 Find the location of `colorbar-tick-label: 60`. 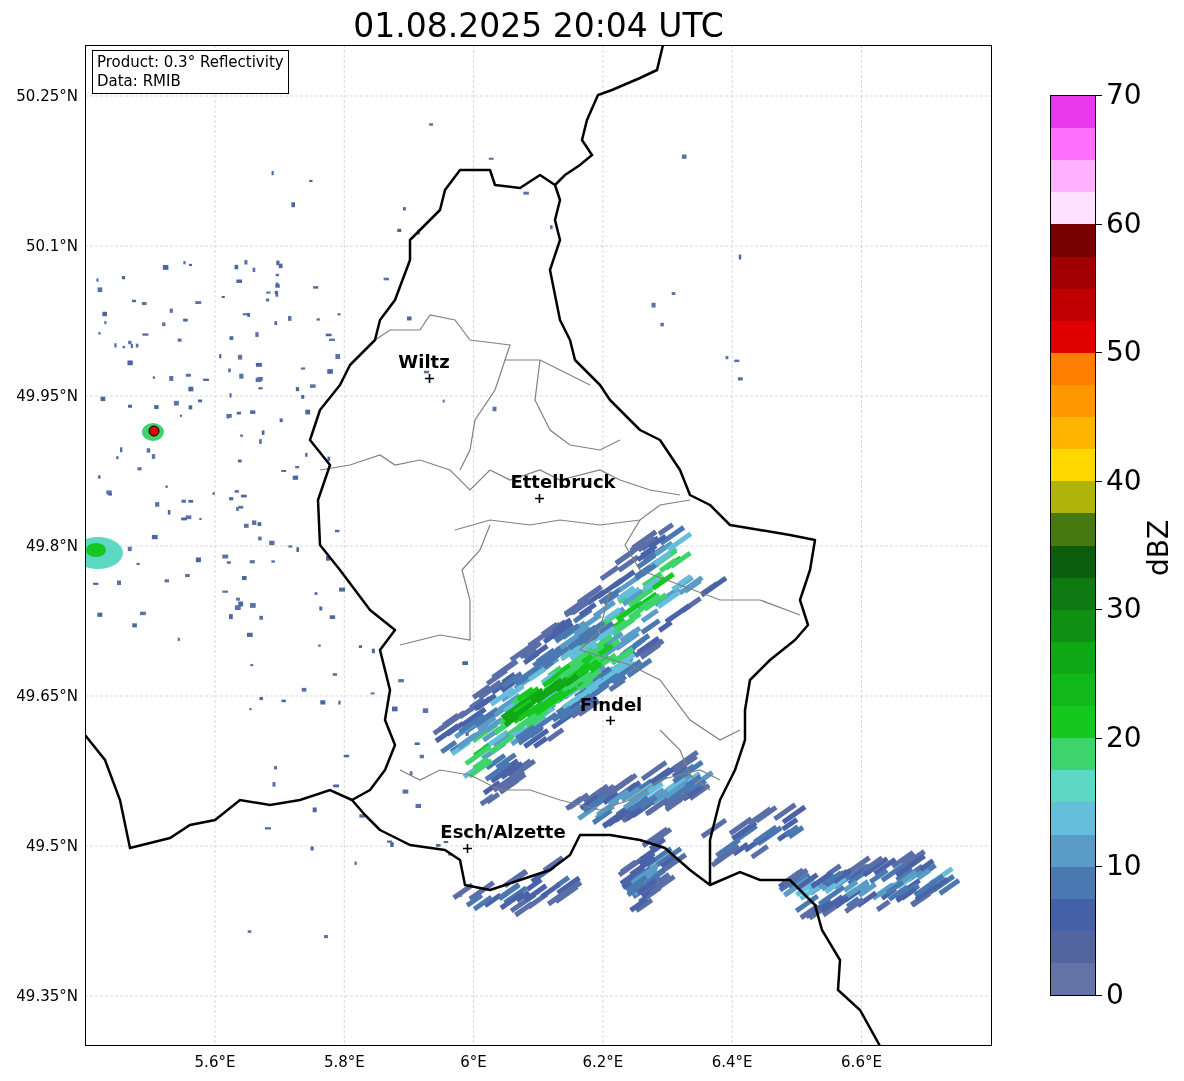

colorbar-tick-label: 60 is located at coordinates (1124, 223).